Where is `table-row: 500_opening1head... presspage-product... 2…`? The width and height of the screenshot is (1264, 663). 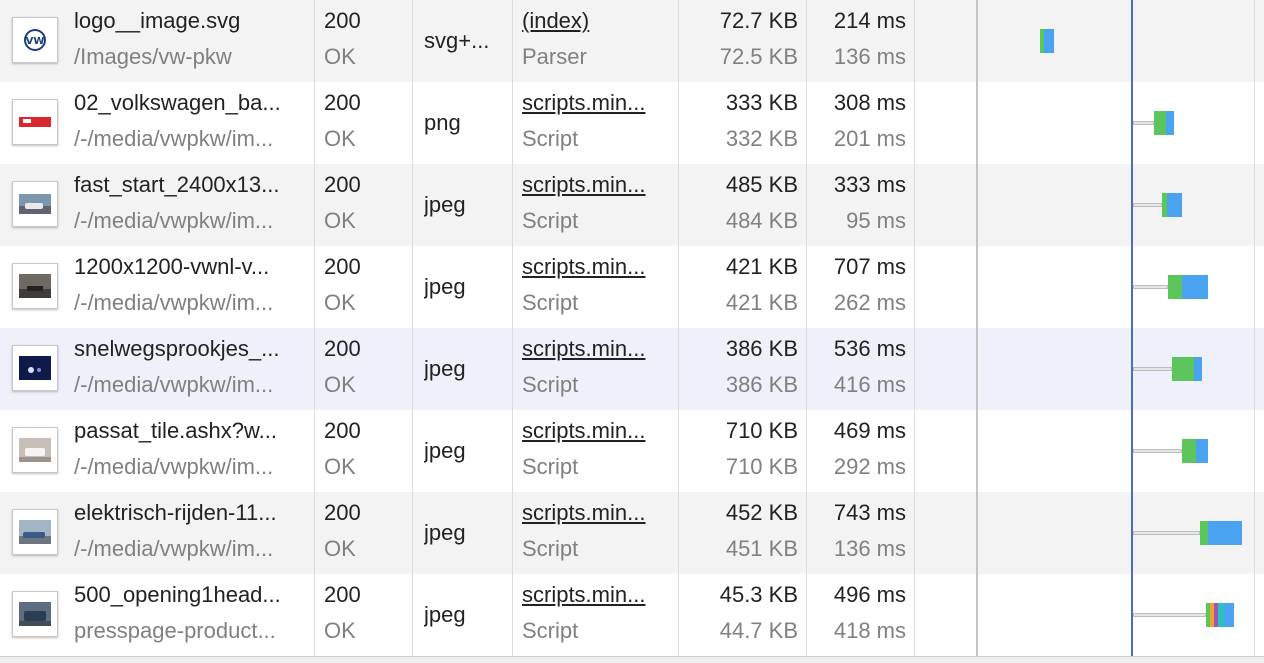
table-row: 500_opening1head... presspage-product... 2… is located at coordinates (632, 615).